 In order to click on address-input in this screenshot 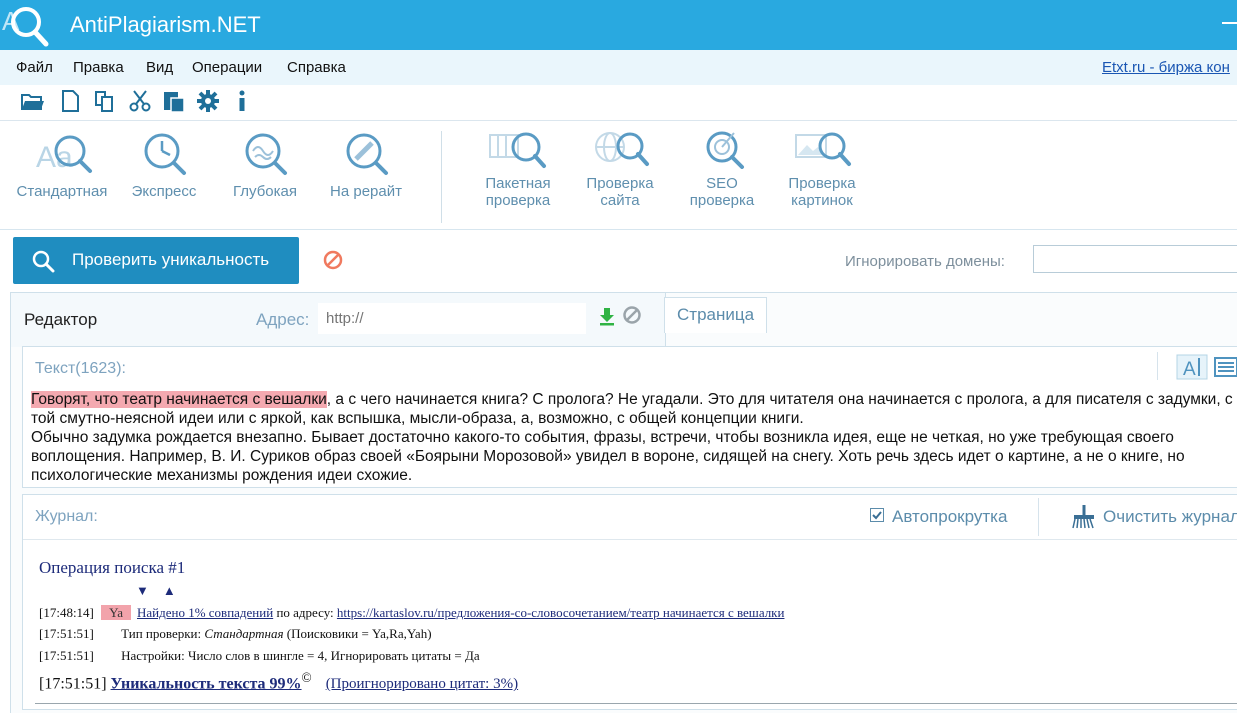, I will do `click(452, 318)`.